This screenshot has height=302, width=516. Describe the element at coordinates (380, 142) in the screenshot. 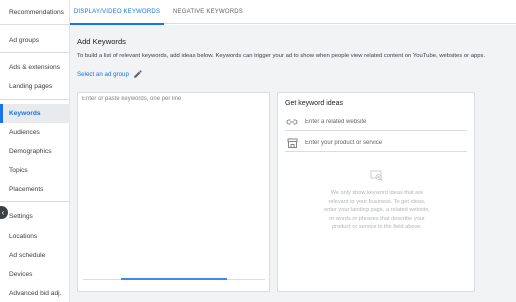

I see `product-service-input` at that location.